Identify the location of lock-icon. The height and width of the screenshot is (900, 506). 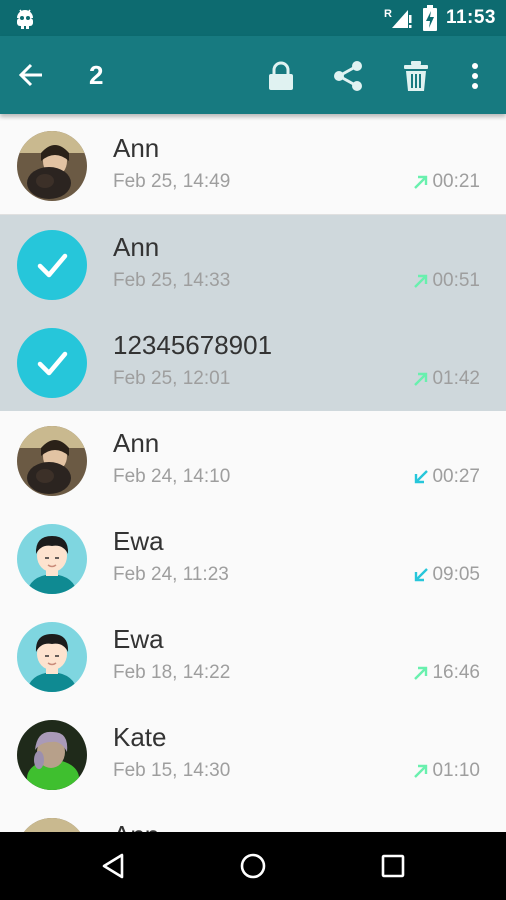
(281, 75).